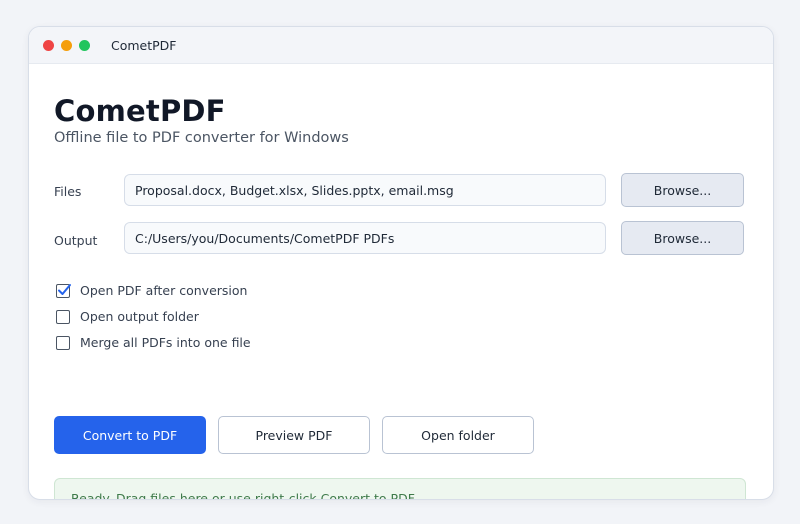 The height and width of the screenshot is (524, 800). What do you see at coordinates (48, 45) in the screenshot?
I see `close-window-button` at bounding box center [48, 45].